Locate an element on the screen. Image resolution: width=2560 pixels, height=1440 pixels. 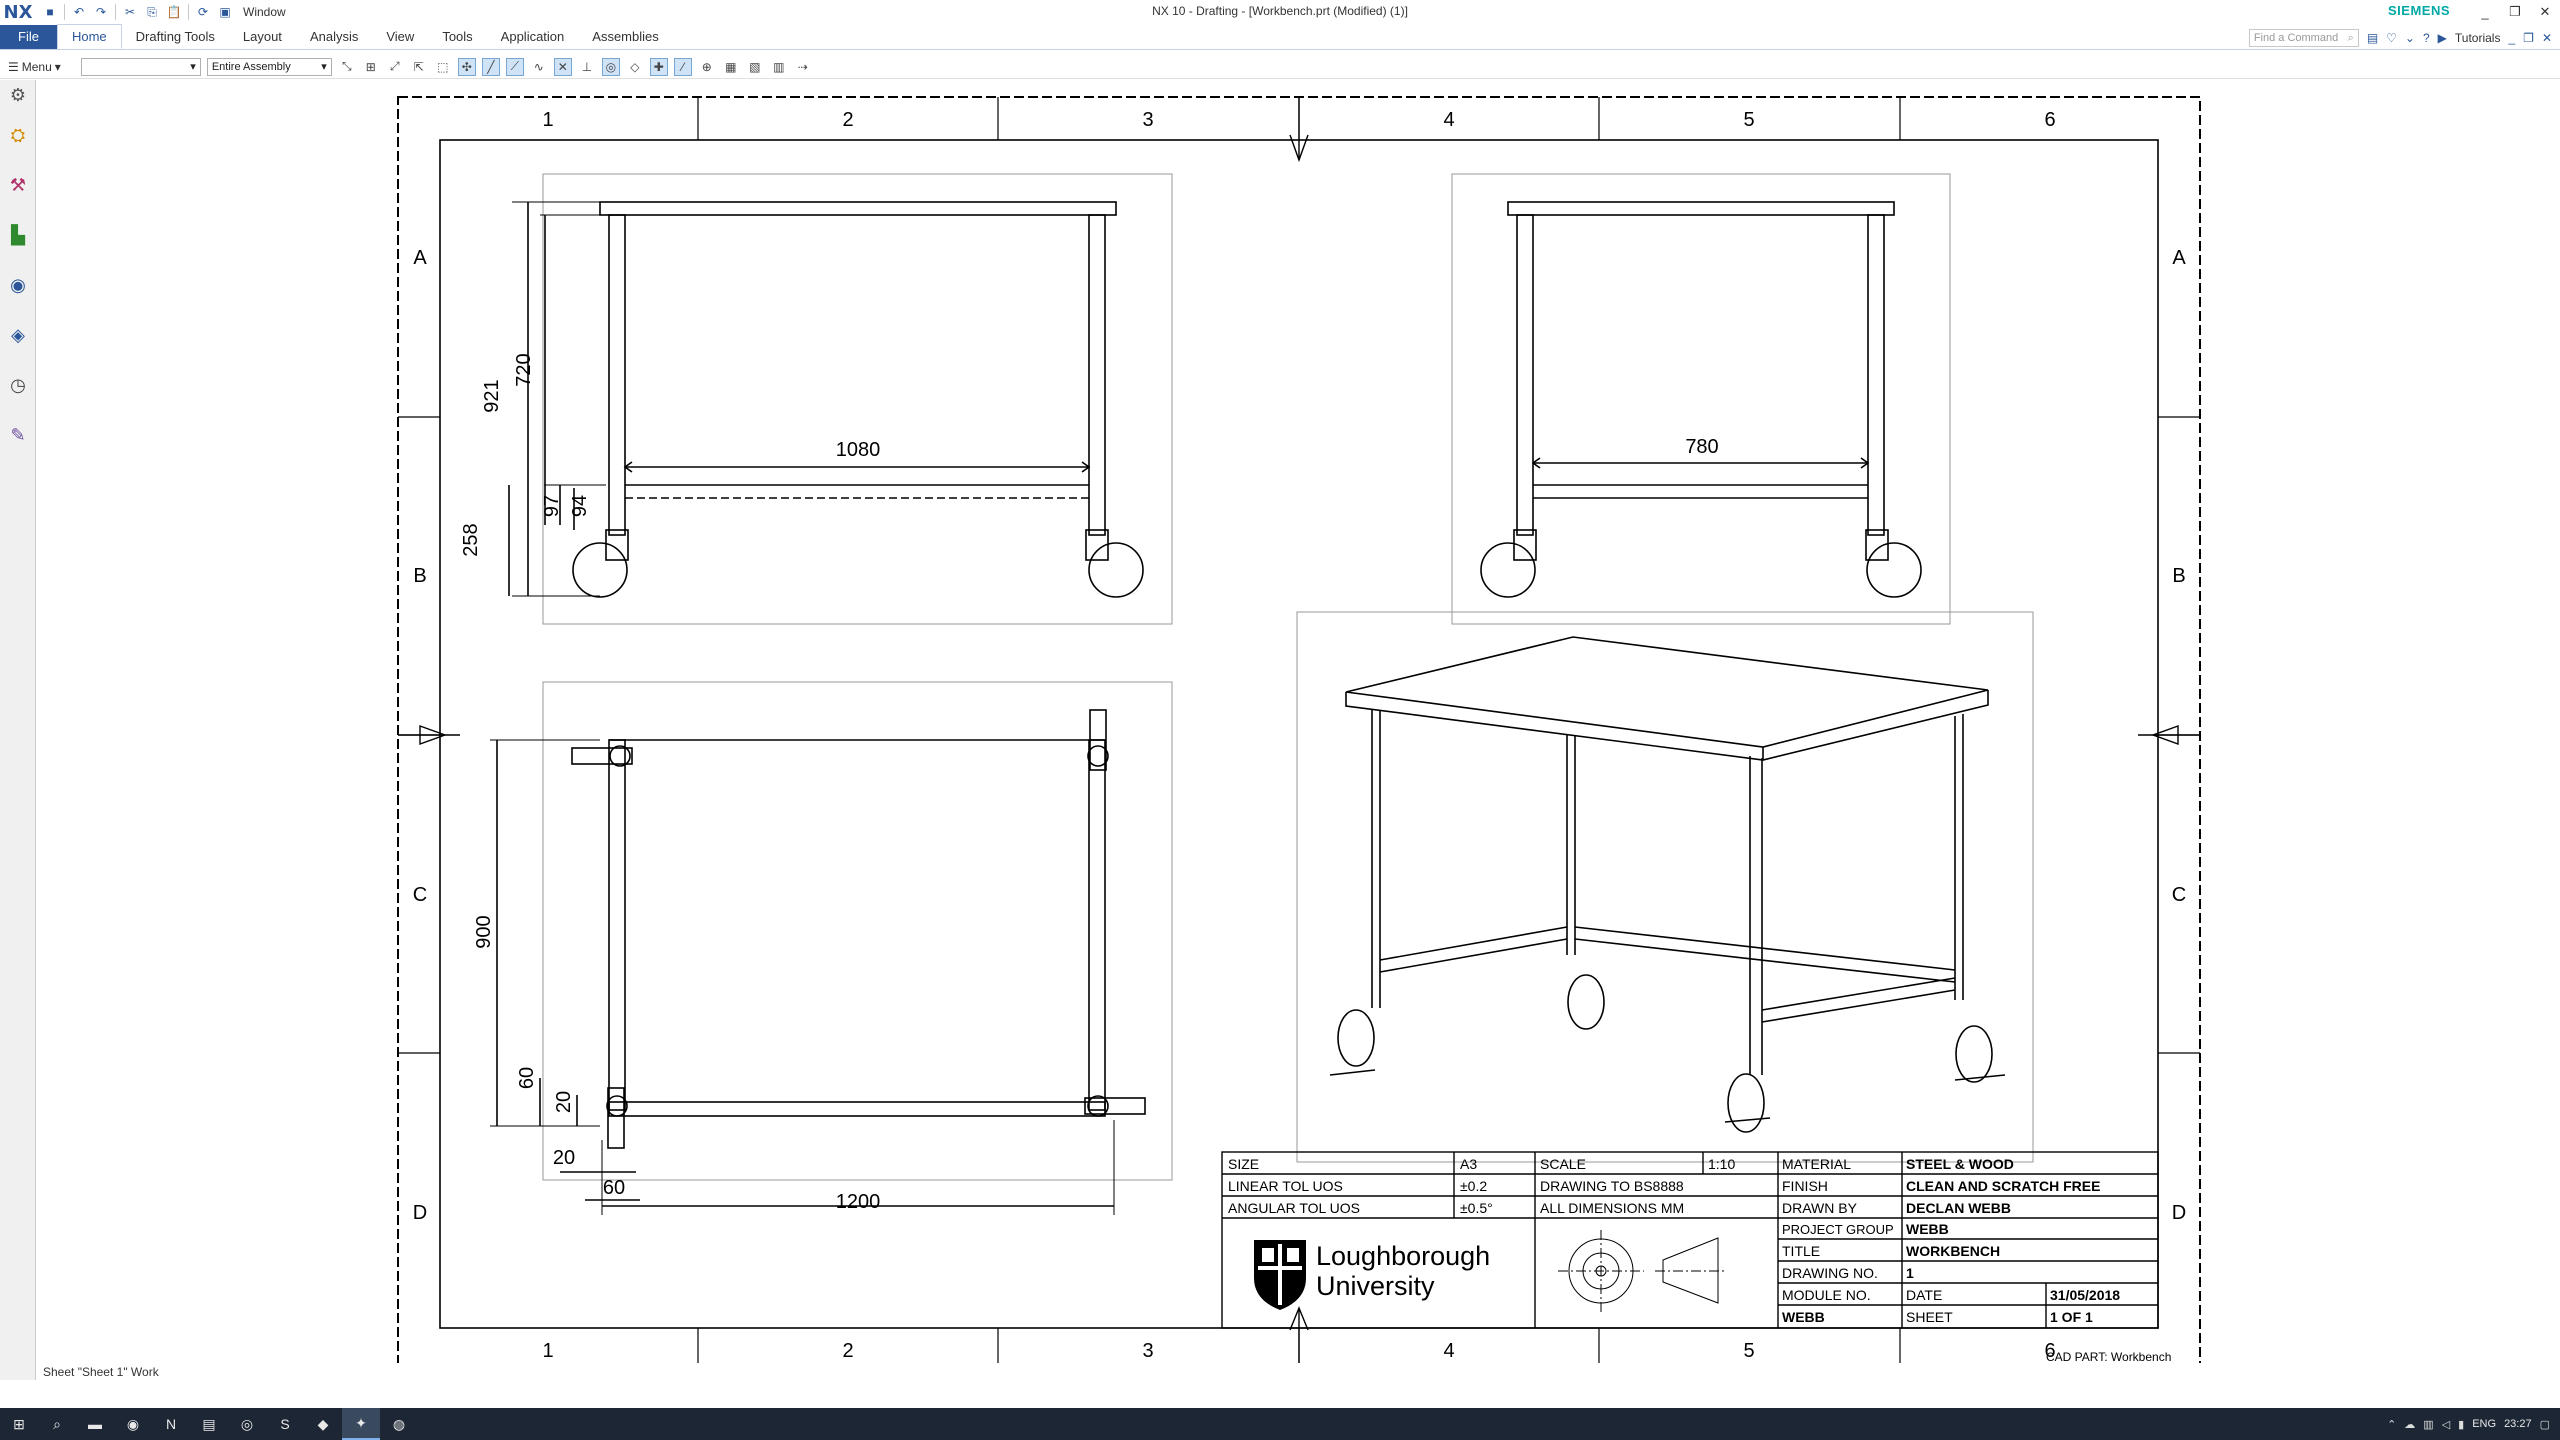
dim-offset-60-horizontal: 60 is located at coordinates (614, 1188).